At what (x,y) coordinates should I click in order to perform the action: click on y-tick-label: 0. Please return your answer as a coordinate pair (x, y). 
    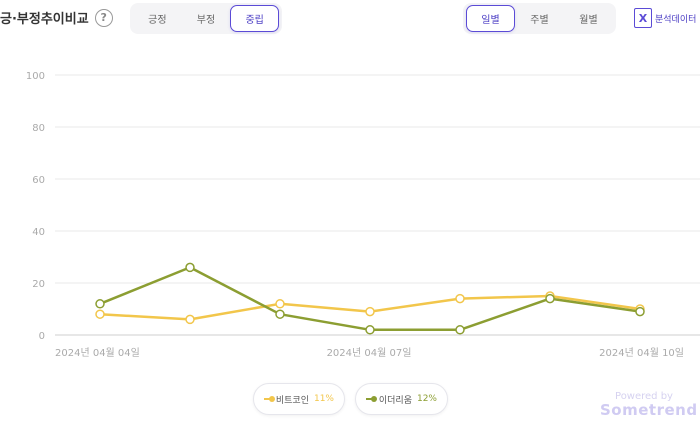
    Looking at the image, I should click on (42, 336).